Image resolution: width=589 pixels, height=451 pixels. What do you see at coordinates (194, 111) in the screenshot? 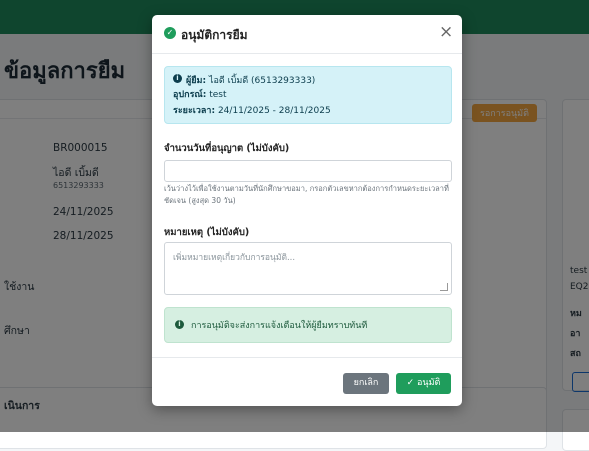
I see `info-period-label: ระยะเวลา:` at bounding box center [194, 111].